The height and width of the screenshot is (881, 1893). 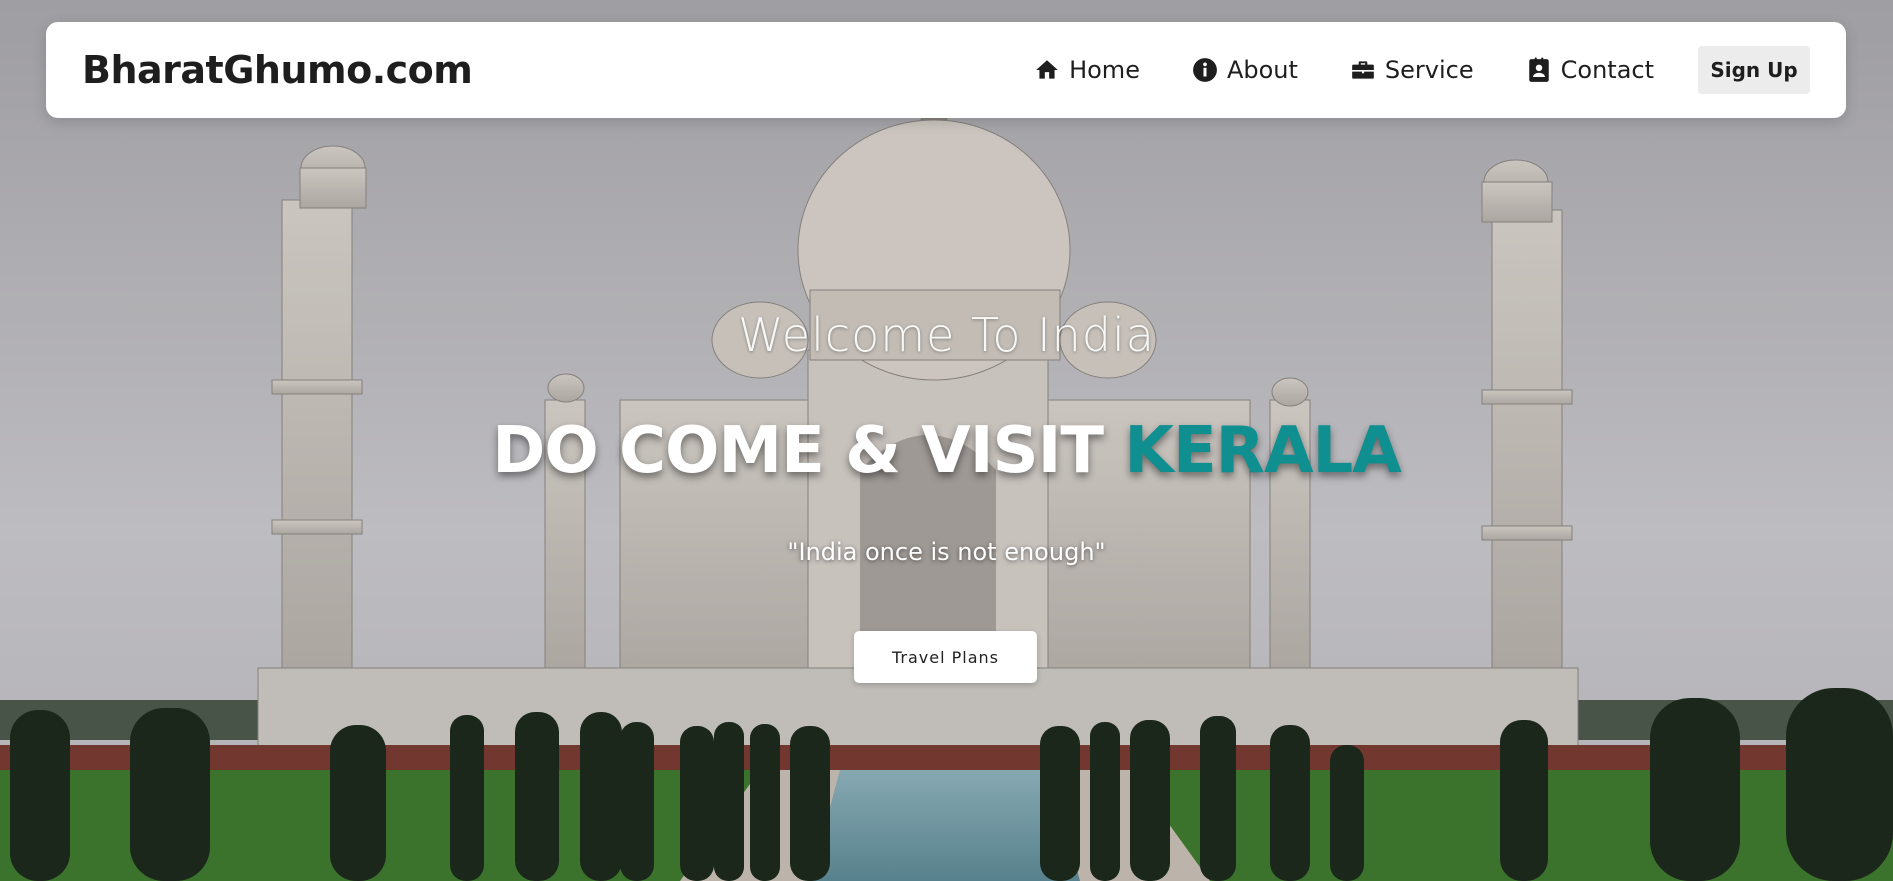 What do you see at coordinates (1205, 70) in the screenshot?
I see `info-icon` at bounding box center [1205, 70].